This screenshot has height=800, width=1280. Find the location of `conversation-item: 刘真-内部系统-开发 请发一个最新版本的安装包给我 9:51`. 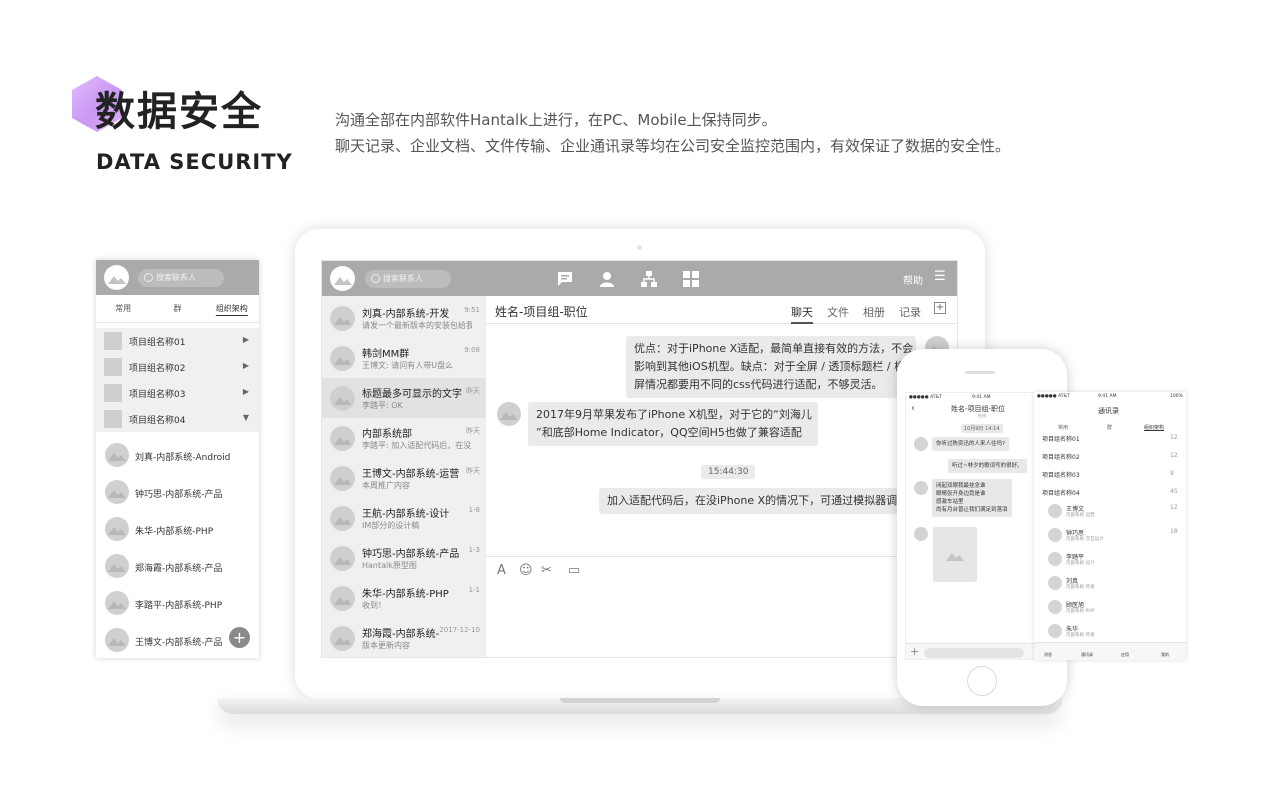

conversation-item: 刘真-内部系统-开发 请发一个最新版本的安装包给我 9:51 is located at coordinates (404, 318).